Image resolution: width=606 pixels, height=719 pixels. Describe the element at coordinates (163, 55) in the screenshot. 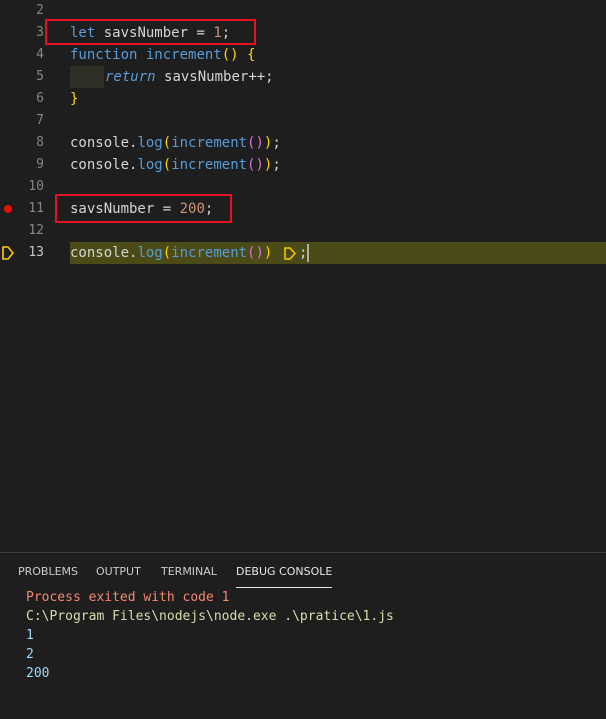

I see `code-text: function increment() {` at that location.